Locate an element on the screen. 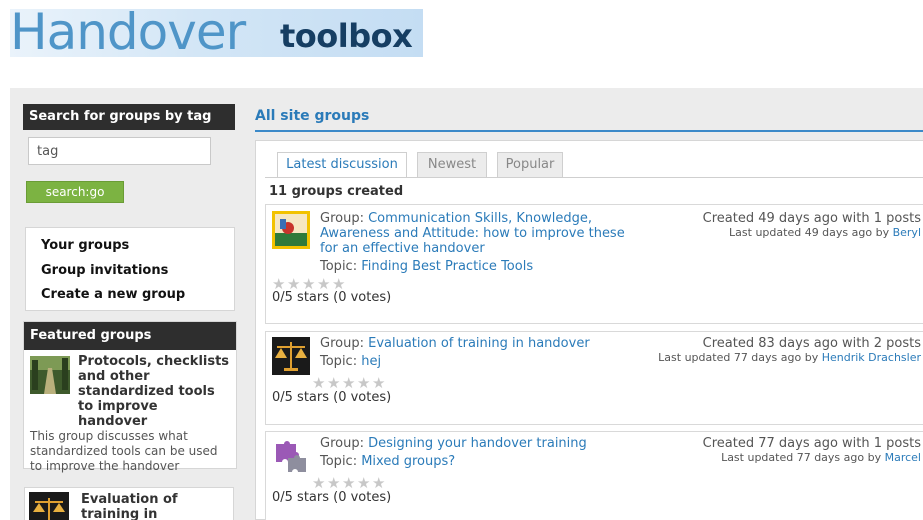 Image resolution: width=923 pixels, height=520 pixels. group-topic-line: Topic: Mixed groups? is located at coordinates (388, 461).